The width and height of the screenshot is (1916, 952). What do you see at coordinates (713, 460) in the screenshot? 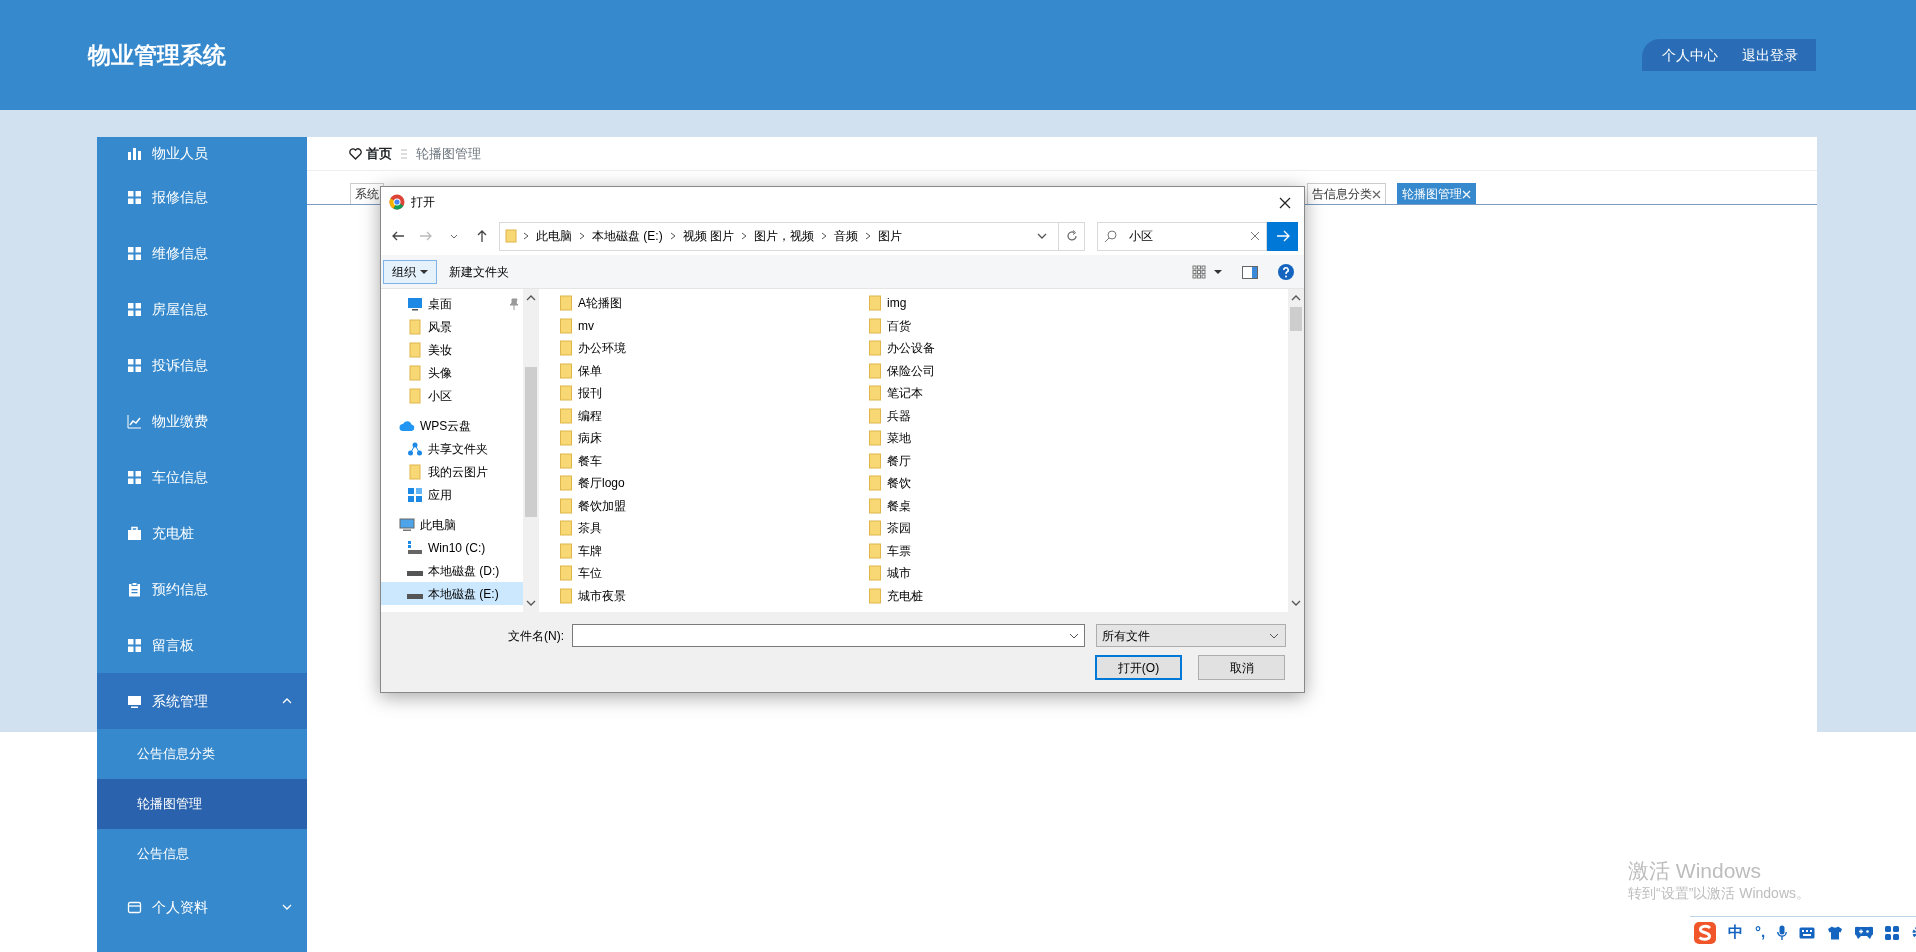
I see `file-item: 餐车` at bounding box center [713, 460].